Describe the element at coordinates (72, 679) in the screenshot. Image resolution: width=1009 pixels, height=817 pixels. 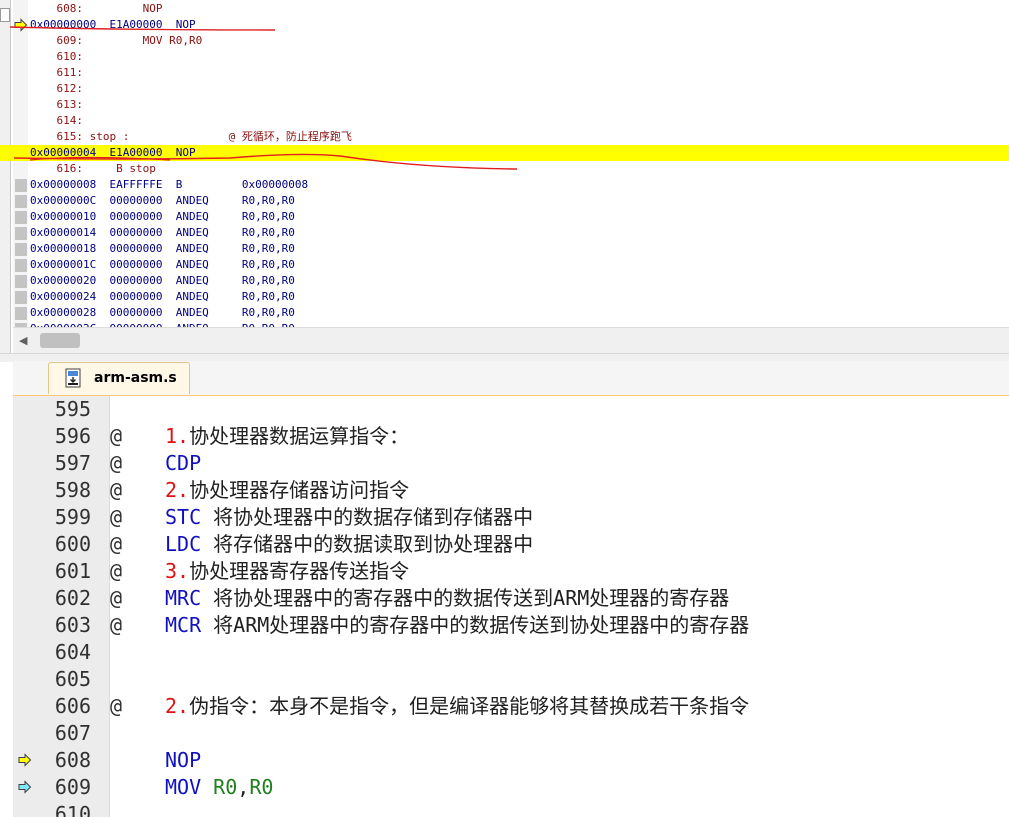
I see `line-number: 605` at that location.